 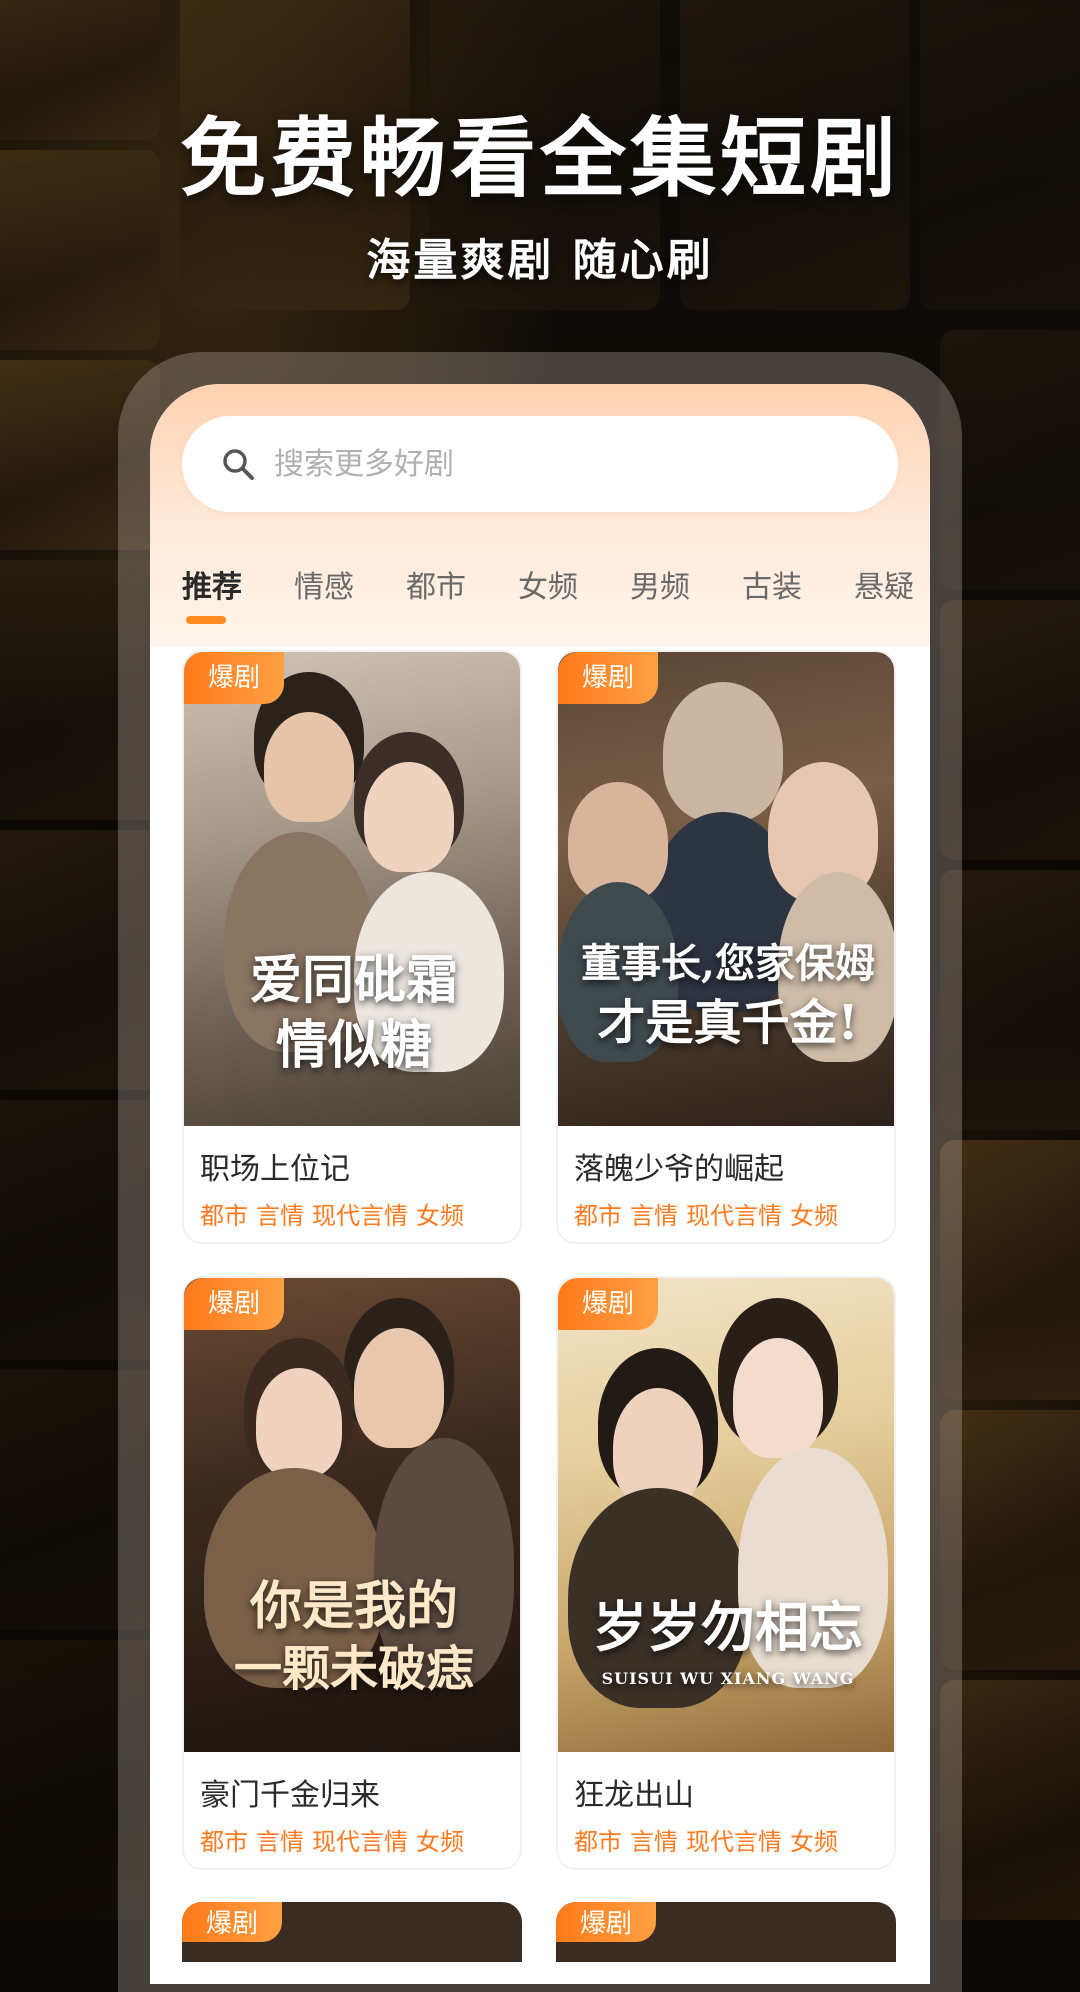 I want to click on tab-recommend: 推荐, so click(x=212, y=584).